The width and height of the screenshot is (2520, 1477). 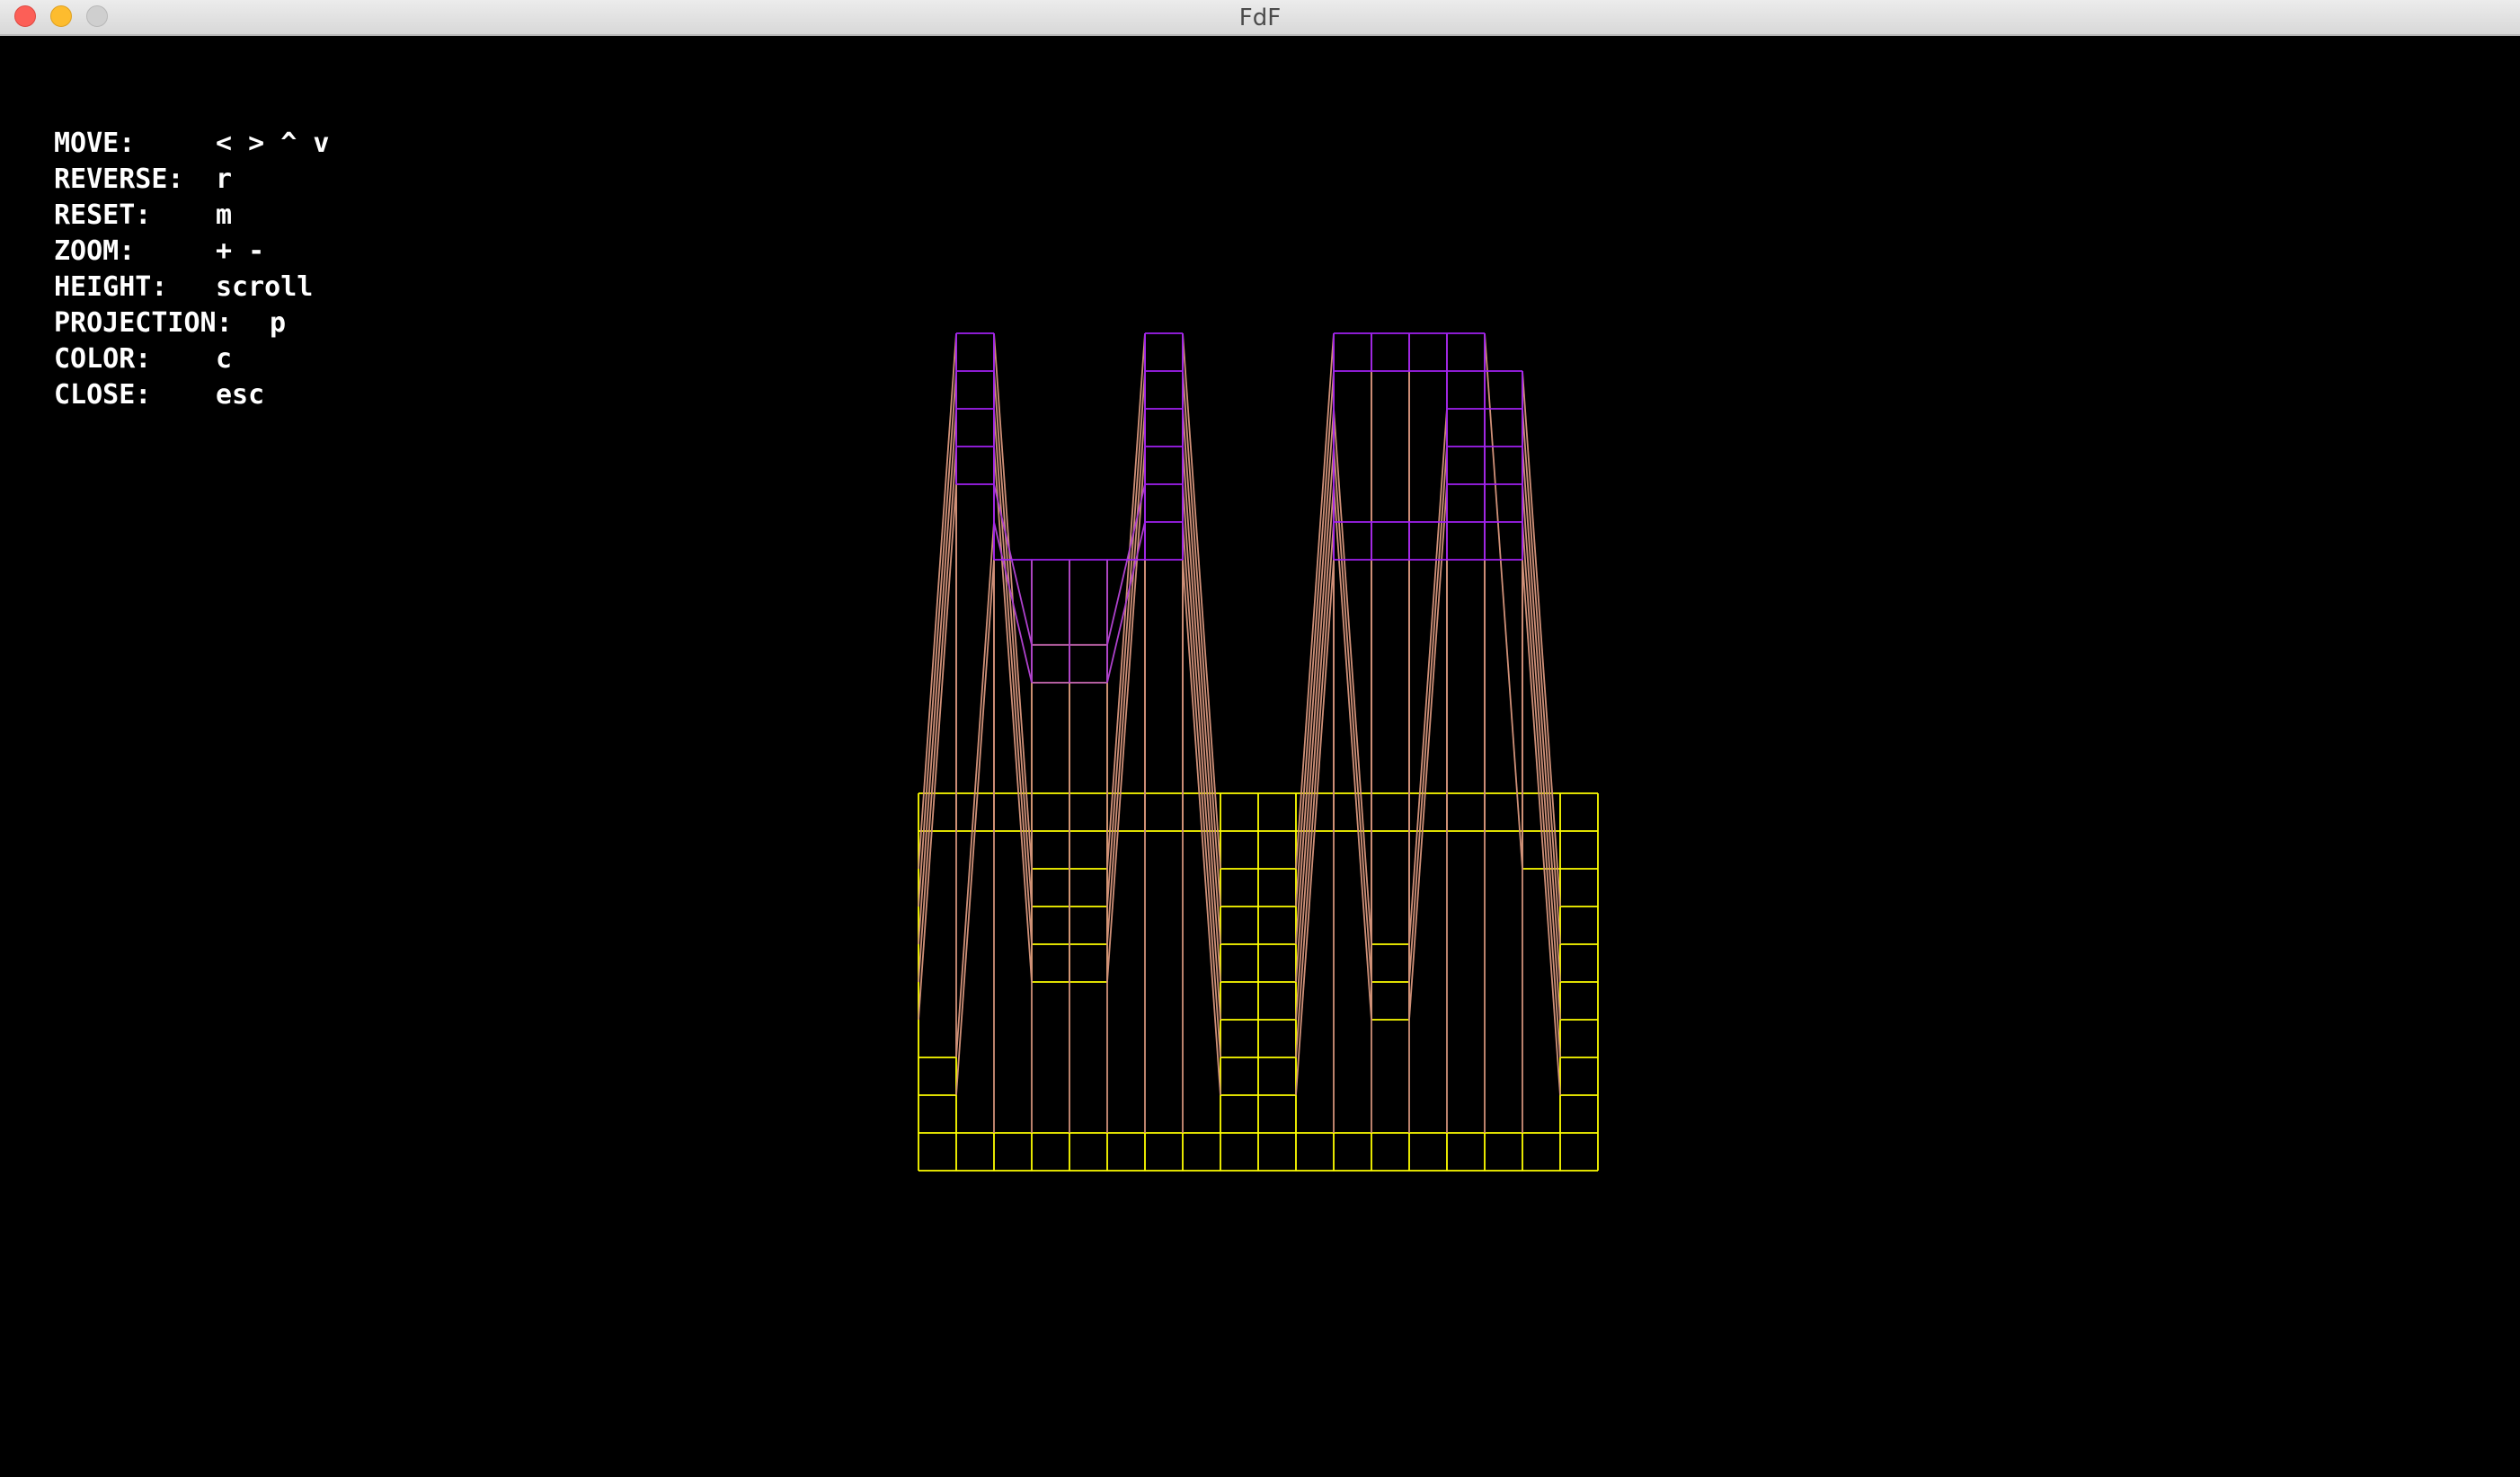 I want to click on window-title: FdF, so click(x=1260, y=17).